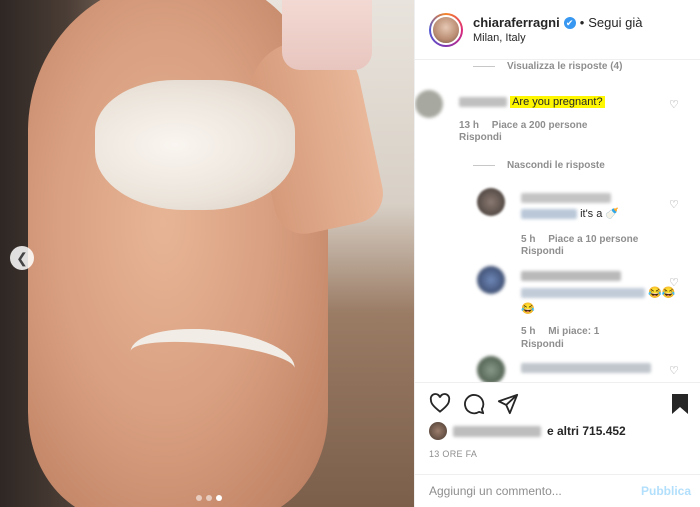 This screenshot has width=700, height=507. Describe the element at coordinates (674, 104) in the screenshot. I see `comment-like-heart-icon: ♡` at that location.